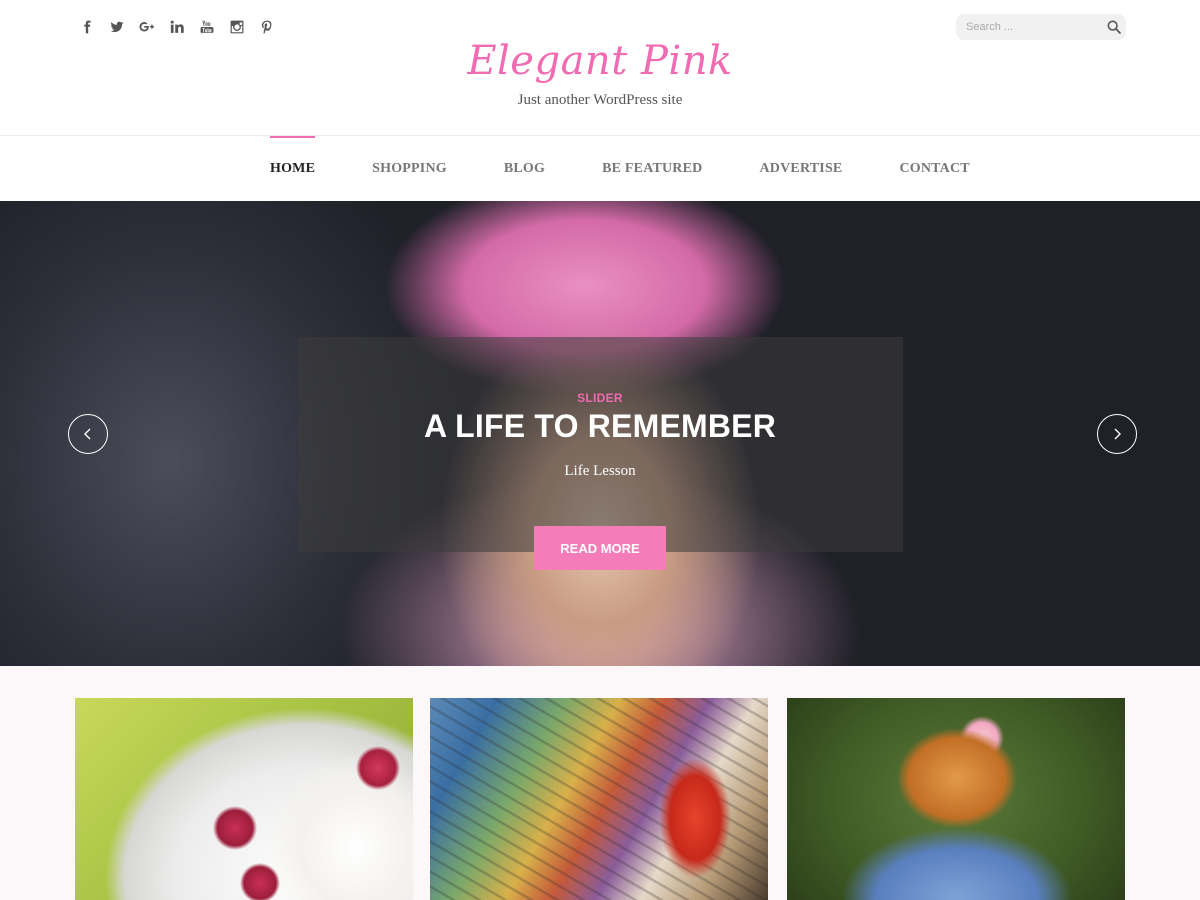 The width and height of the screenshot is (1200, 900). I want to click on slide-title: A LIFE TO REMEMBER, so click(600, 426).